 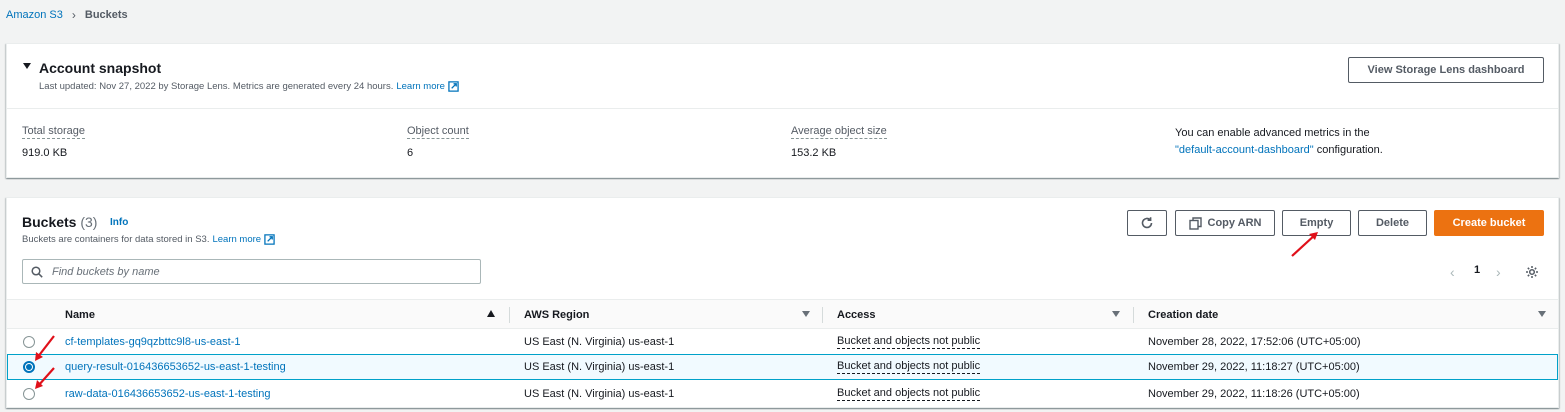 I want to click on page-number: 1, so click(x=1477, y=270).